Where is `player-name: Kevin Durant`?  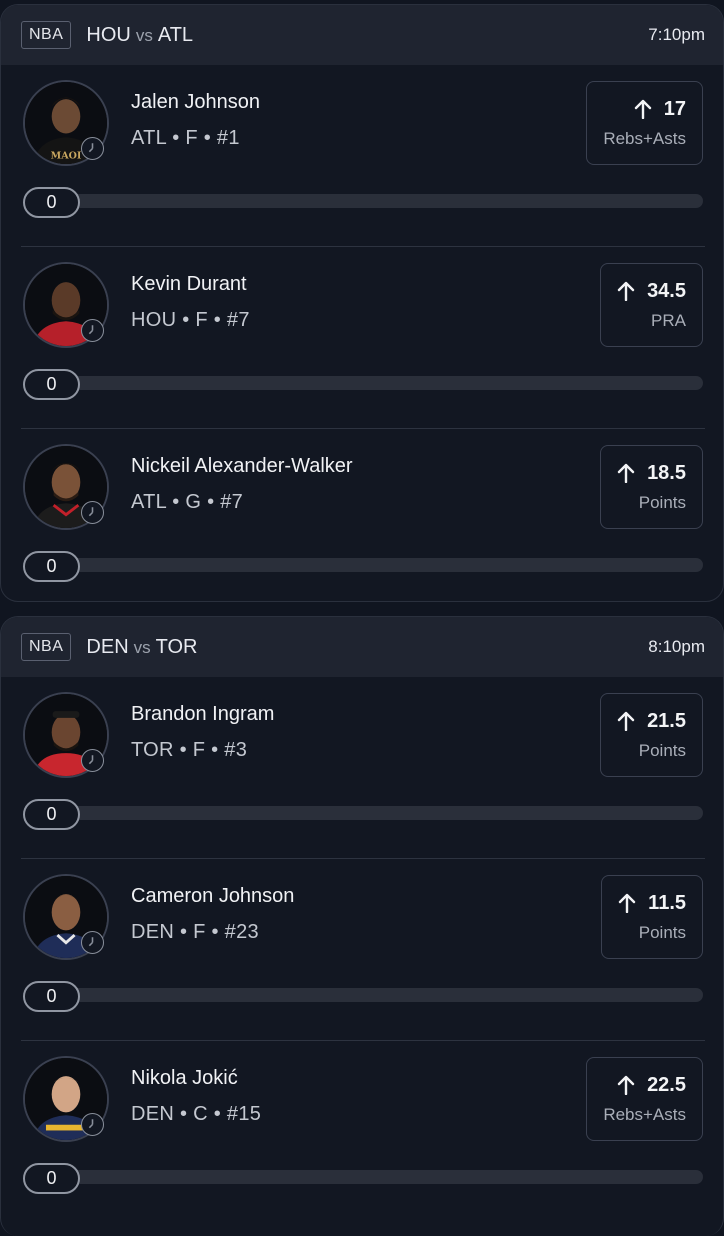 player-name: Kevin Durant is located at coordinates (189, 284).